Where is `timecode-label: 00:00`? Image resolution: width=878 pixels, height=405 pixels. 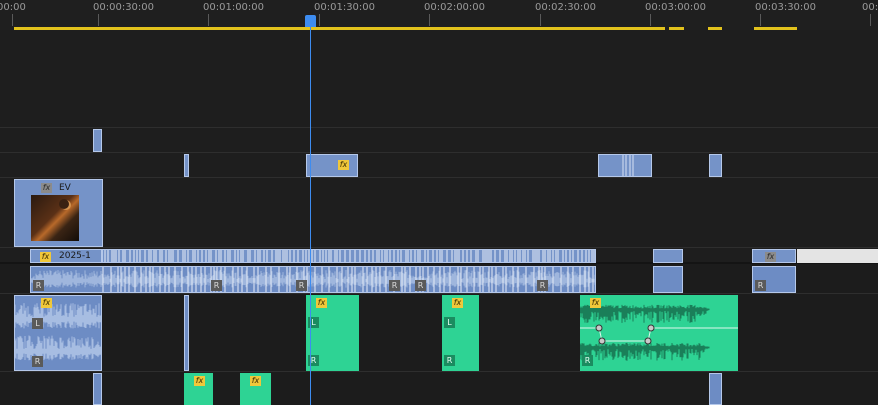 timecode-label: 00:00 is located at coordinates (13, 7).